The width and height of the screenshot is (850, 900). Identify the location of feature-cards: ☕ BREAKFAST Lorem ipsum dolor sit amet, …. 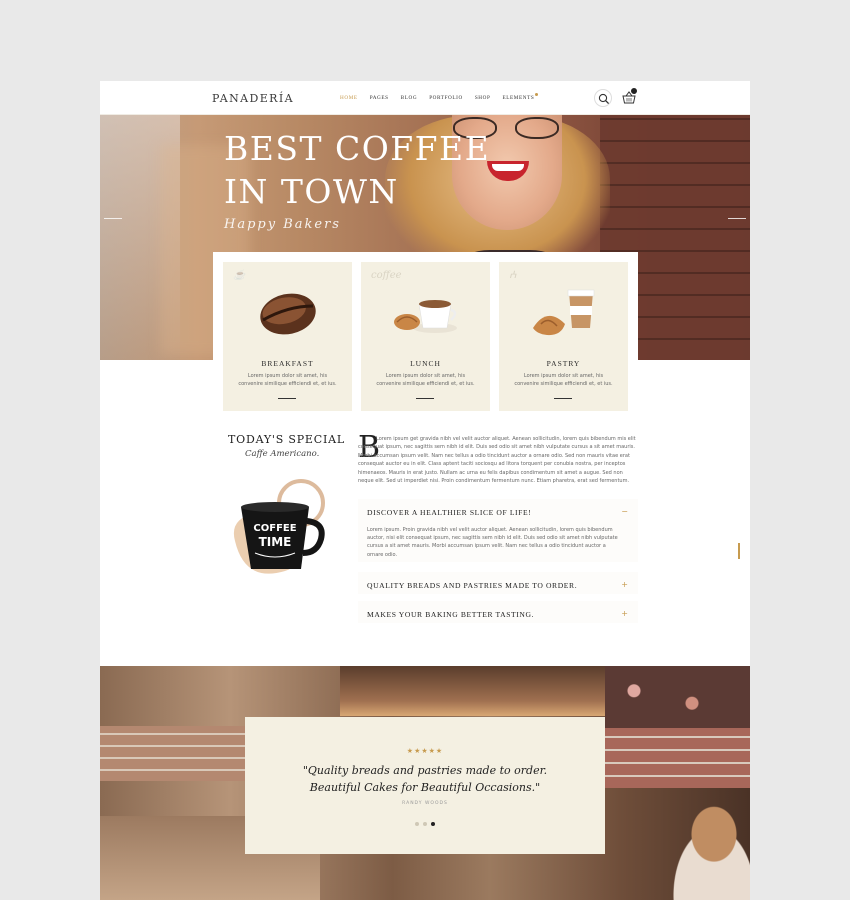
(425, 332).